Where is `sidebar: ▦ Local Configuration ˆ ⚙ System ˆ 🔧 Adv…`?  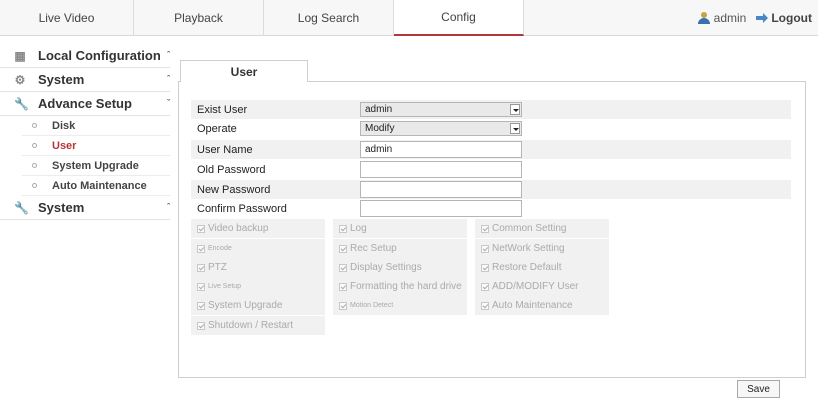 sidebar: ▦ Local Configuration ˆ ⚙ System ˆ 🔧 Adv… is located at coordinates (85, 132).